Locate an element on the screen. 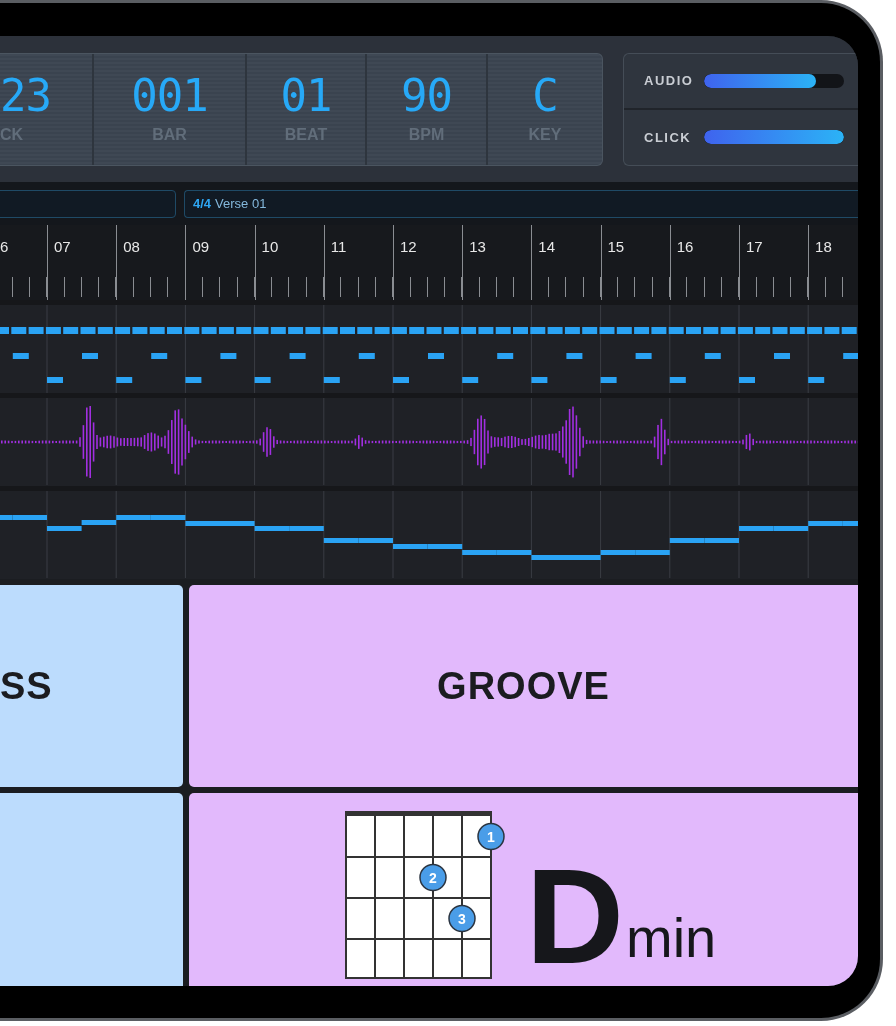 The image size is (896, 1026). pad: 1 2 3 Dmin is located at coordinates (523, 889).